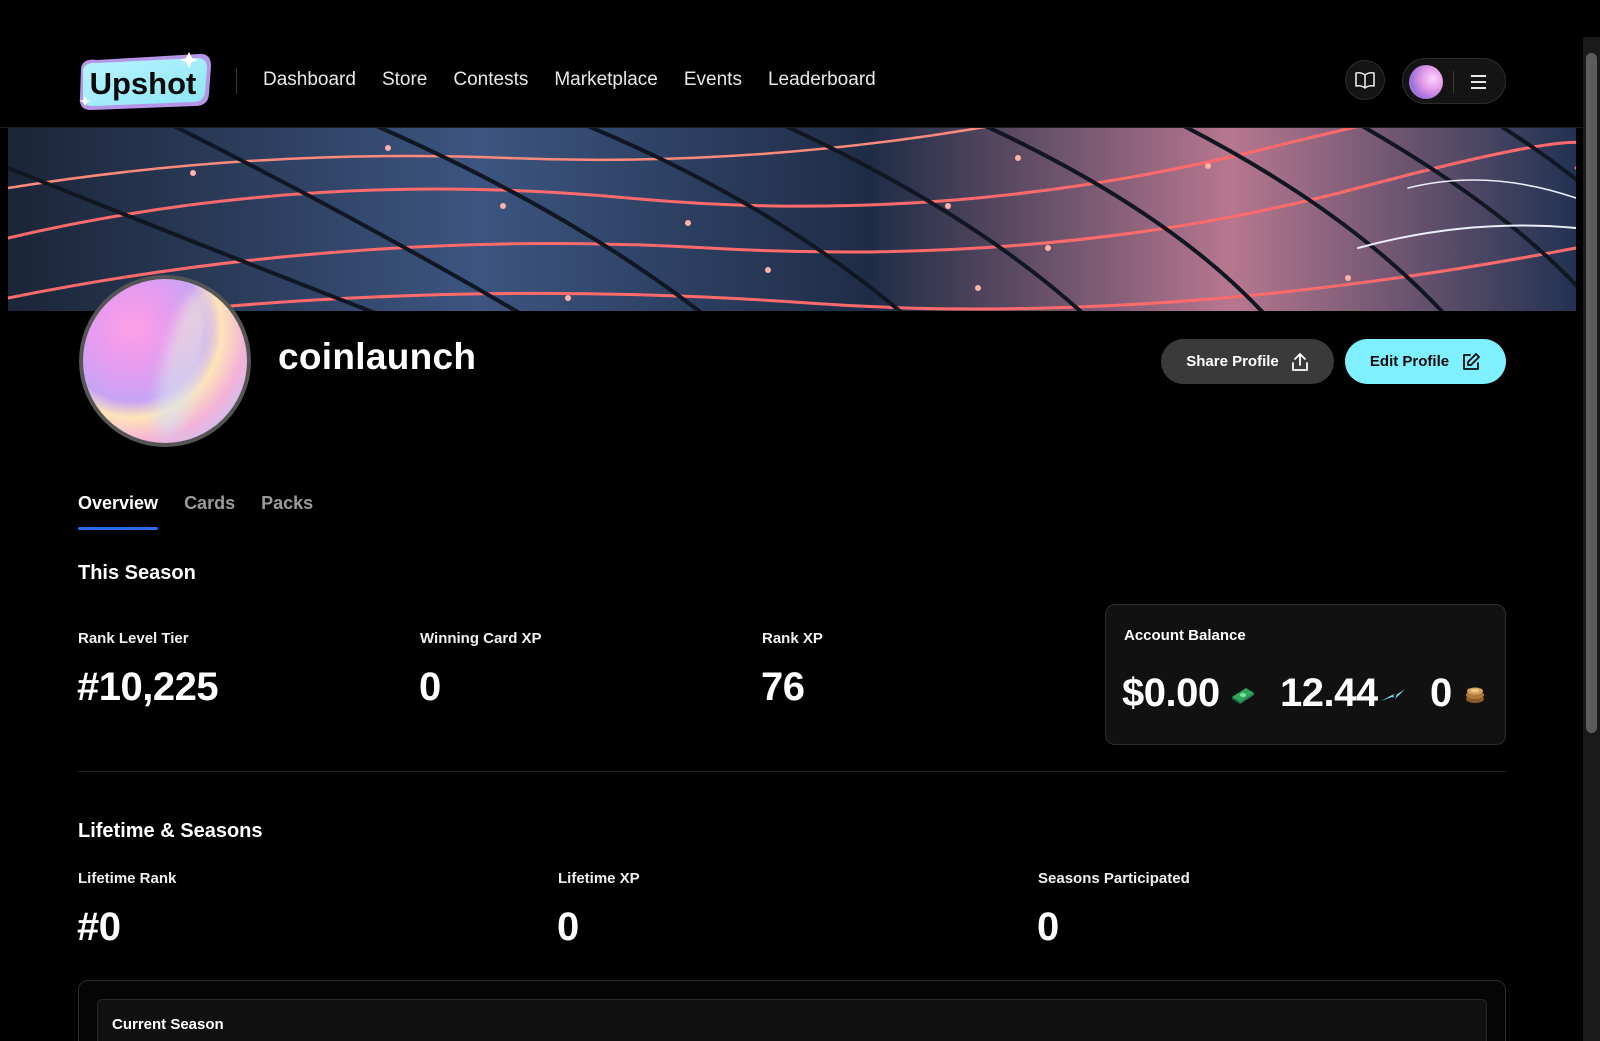 The width and height of the screenshot is (1600, 1041). I want to click on coin-stack-icon, so click(1475, 695).